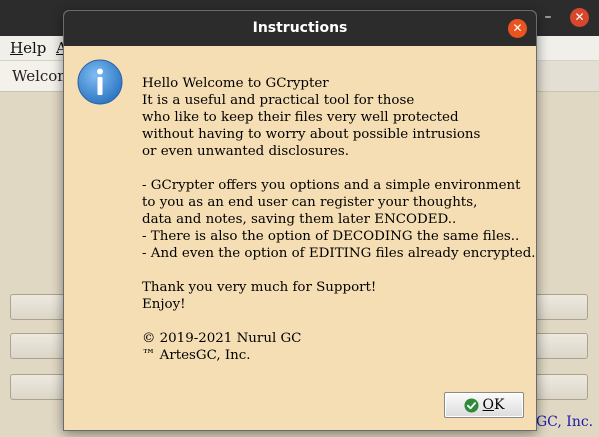  What do you see at coordinates (245, 151) in the screenshot?
I see `message-line: or even unwanted disclosures.` at bounding box center [245, 151].